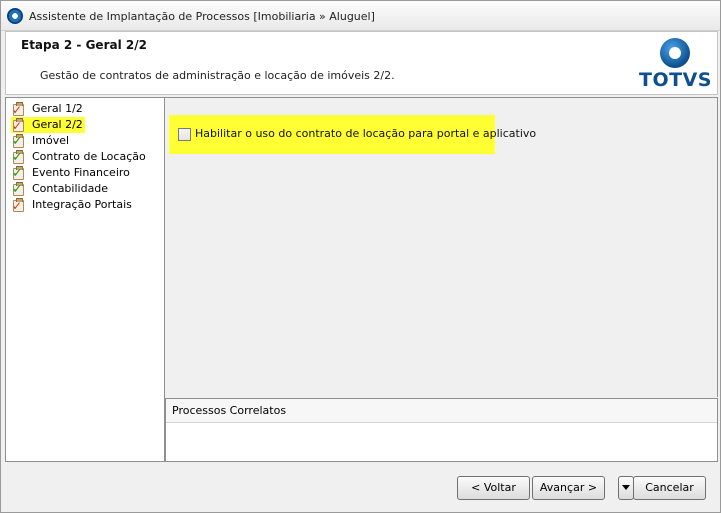  I want to click on tree-item-geral-1: ✓ Geral 1/2, so click(87, 109).